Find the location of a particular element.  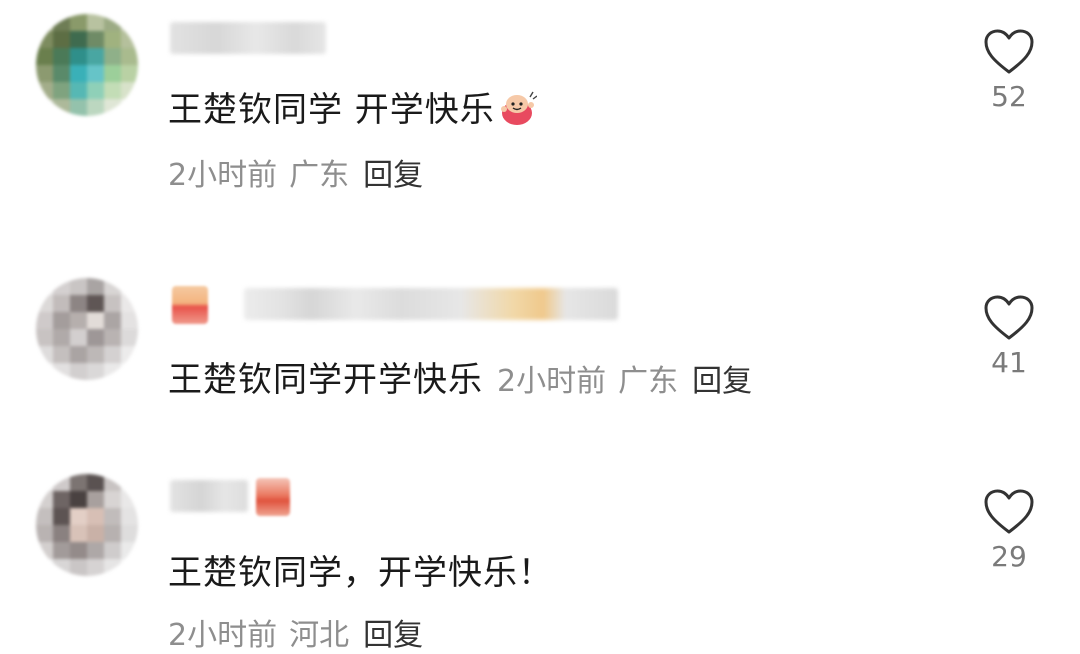

like-button: 29 is located at coordinates (1009, 530).